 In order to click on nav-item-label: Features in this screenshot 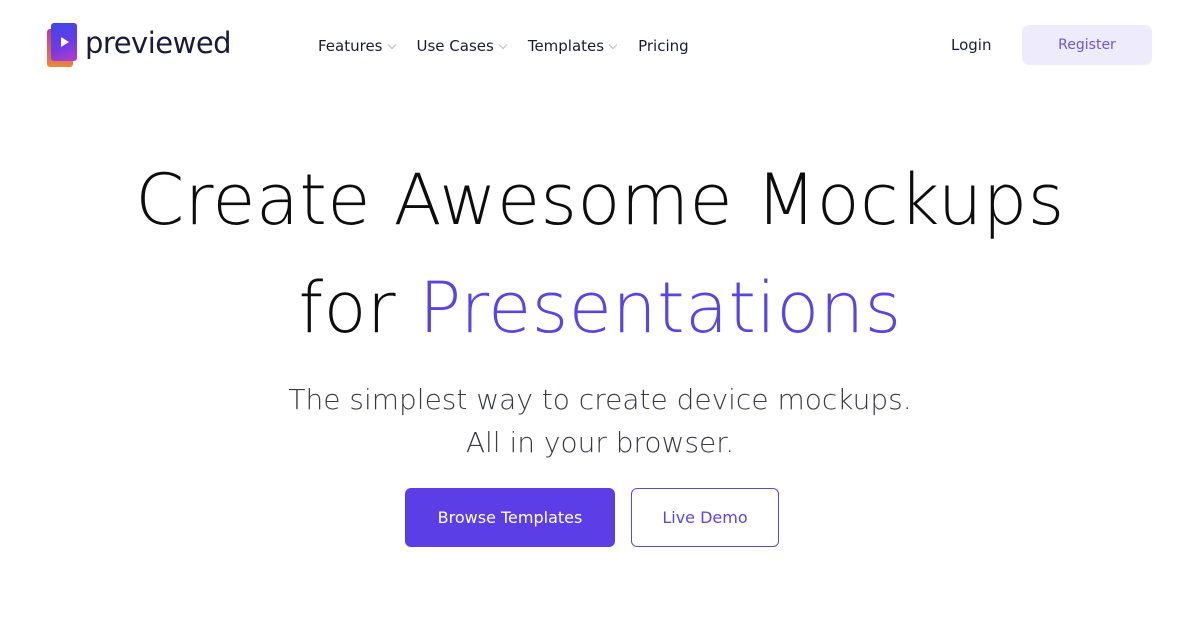, I will do `click(350, 46)`.